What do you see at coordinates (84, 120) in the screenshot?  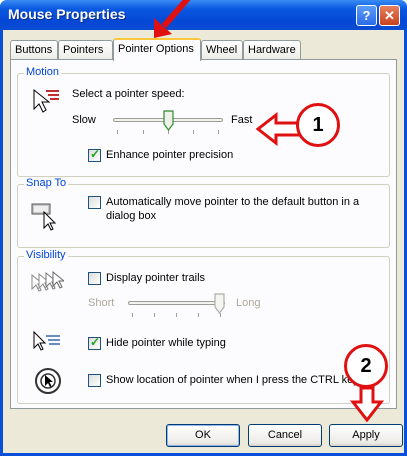 I see `slow-label: Slow` at bounding box center [84, 120].